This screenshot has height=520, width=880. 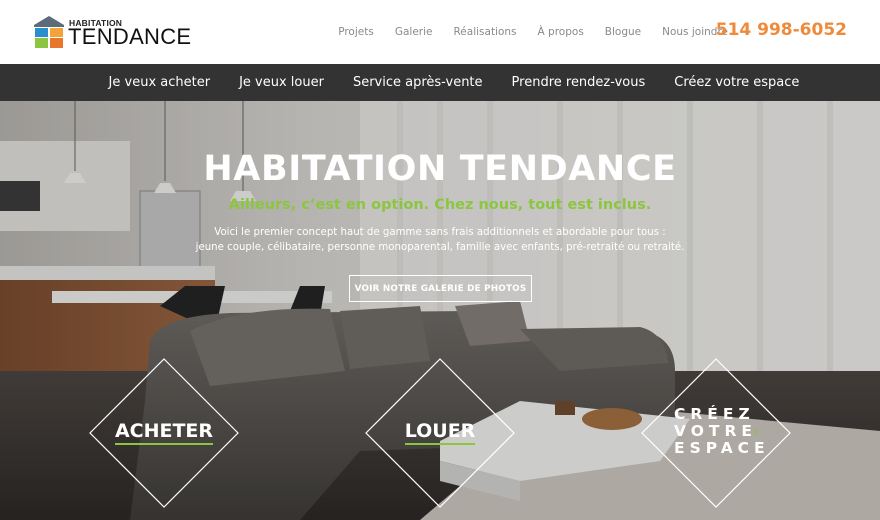 What do you see at coordinates (736, 82) in the screenshot?
I see `main-nav-creez-espace: Créez votre espace` at bounding box center [736, 82].